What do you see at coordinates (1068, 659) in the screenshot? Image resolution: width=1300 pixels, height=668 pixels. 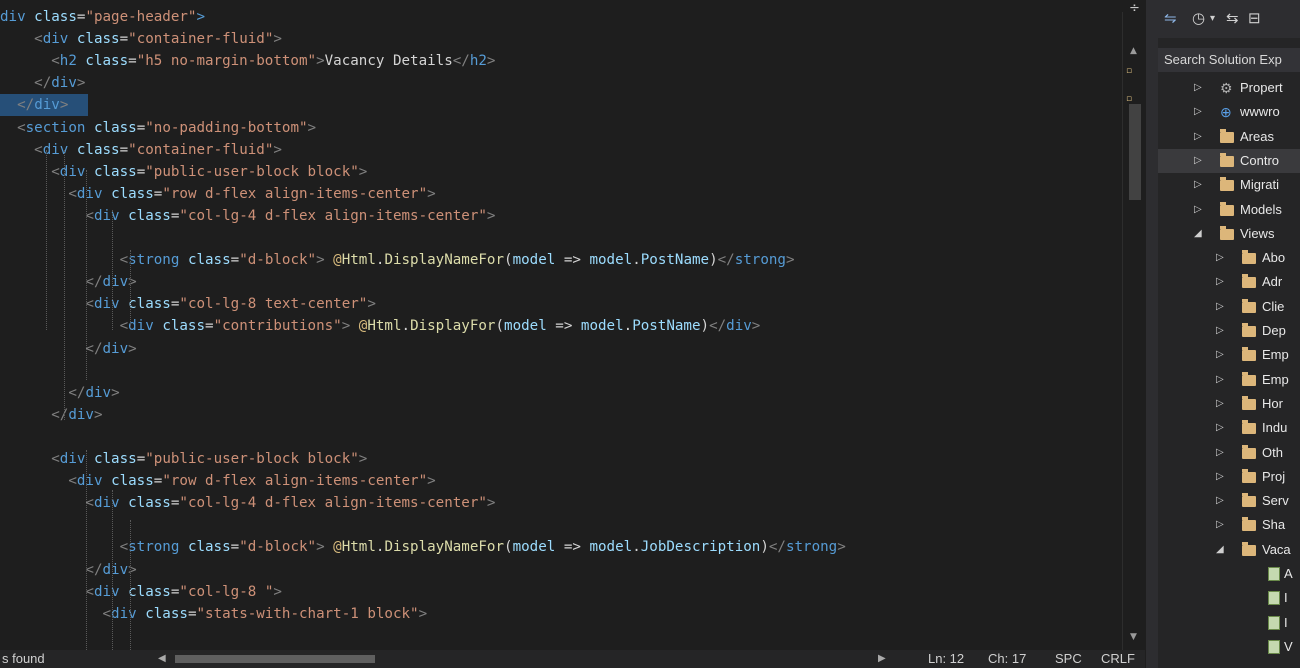 I see `whitespace-indicator: SPC` at bounding box center [1068, 659].